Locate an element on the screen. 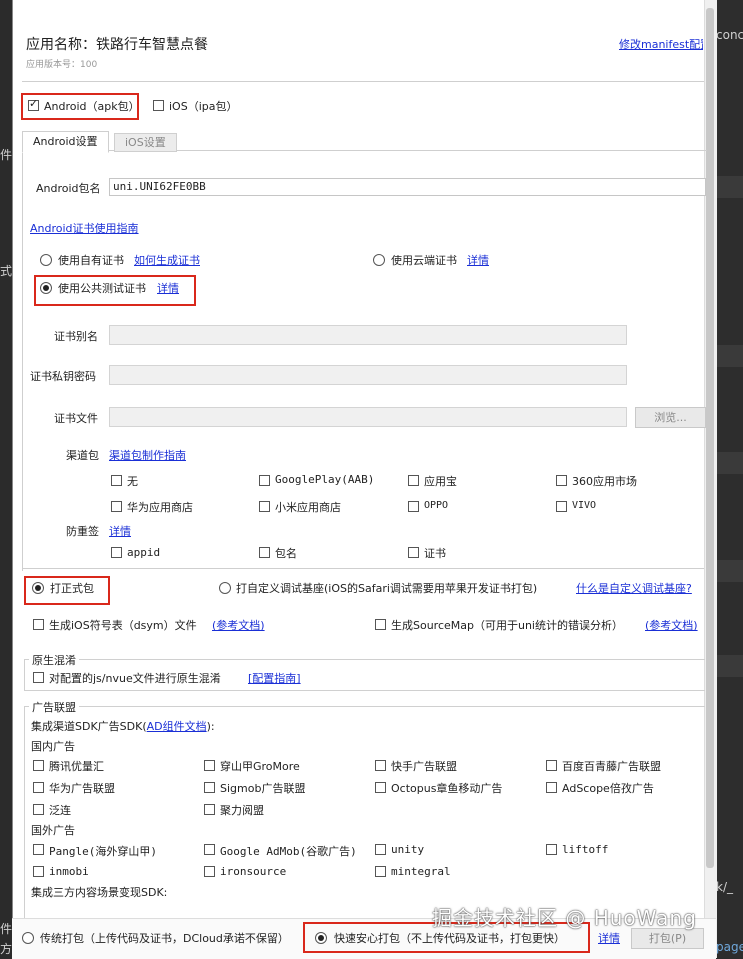 This screenshot has height=959, width=743. dsym-doc-link: (参考文档) is located at coordinates (238, 625).